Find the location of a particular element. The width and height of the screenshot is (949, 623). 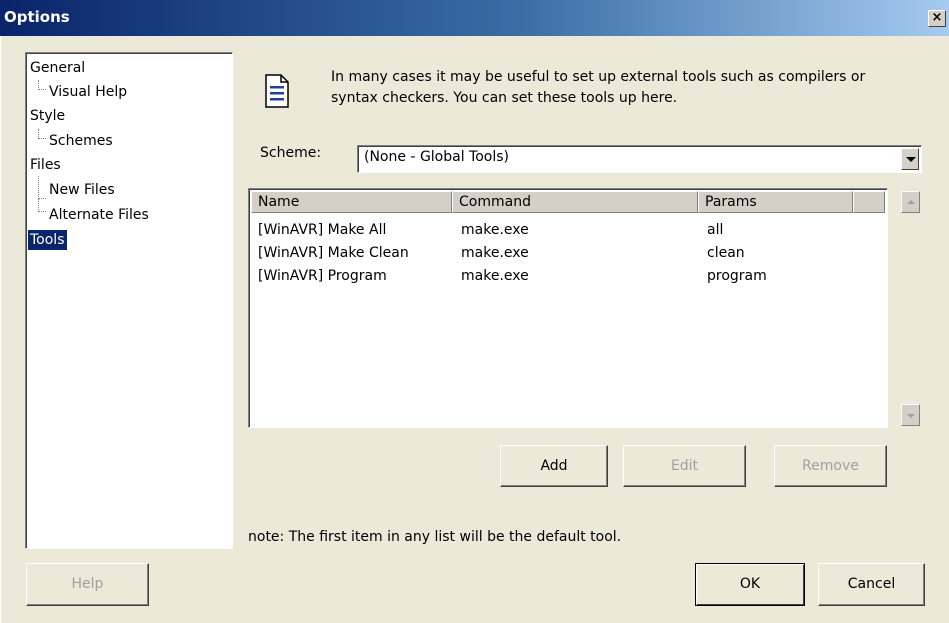

table-row: [WinAVR] Make Clean make.exe clean is located at coordinates (568, 253).